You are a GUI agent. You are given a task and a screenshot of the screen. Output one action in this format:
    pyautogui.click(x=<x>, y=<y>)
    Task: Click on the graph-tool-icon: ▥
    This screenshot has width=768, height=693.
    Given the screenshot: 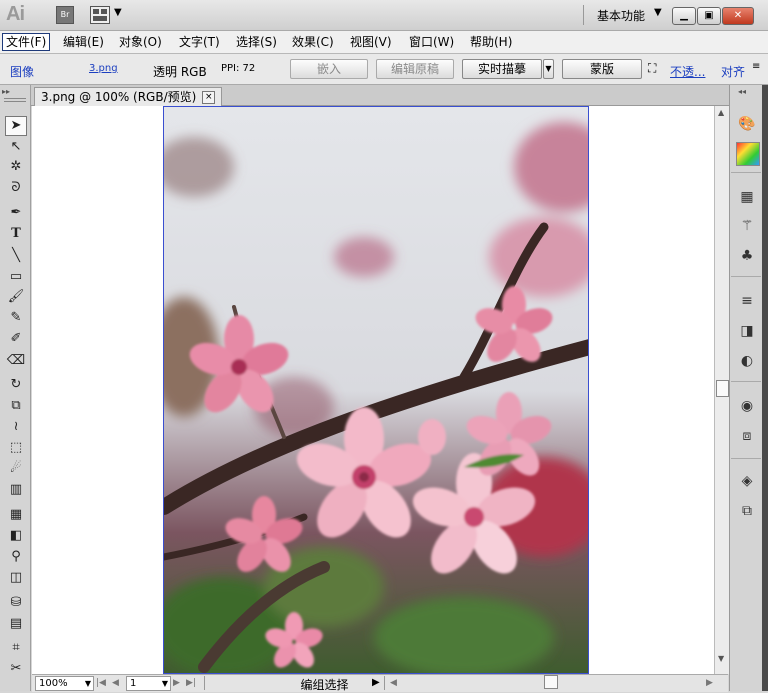 What is the action you would take?
    pyautogui.click(x=16, y=490)
    